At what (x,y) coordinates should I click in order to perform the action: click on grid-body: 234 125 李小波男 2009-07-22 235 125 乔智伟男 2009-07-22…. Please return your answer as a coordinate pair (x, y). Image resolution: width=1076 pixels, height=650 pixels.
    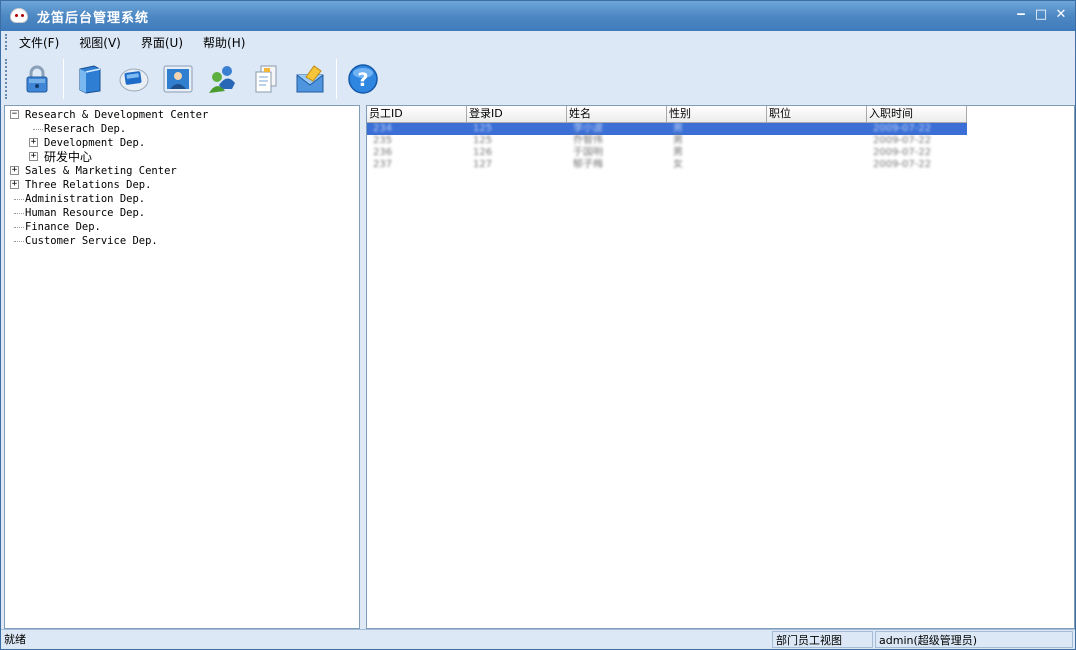
    Looking at the image, I should click on (720, 147).